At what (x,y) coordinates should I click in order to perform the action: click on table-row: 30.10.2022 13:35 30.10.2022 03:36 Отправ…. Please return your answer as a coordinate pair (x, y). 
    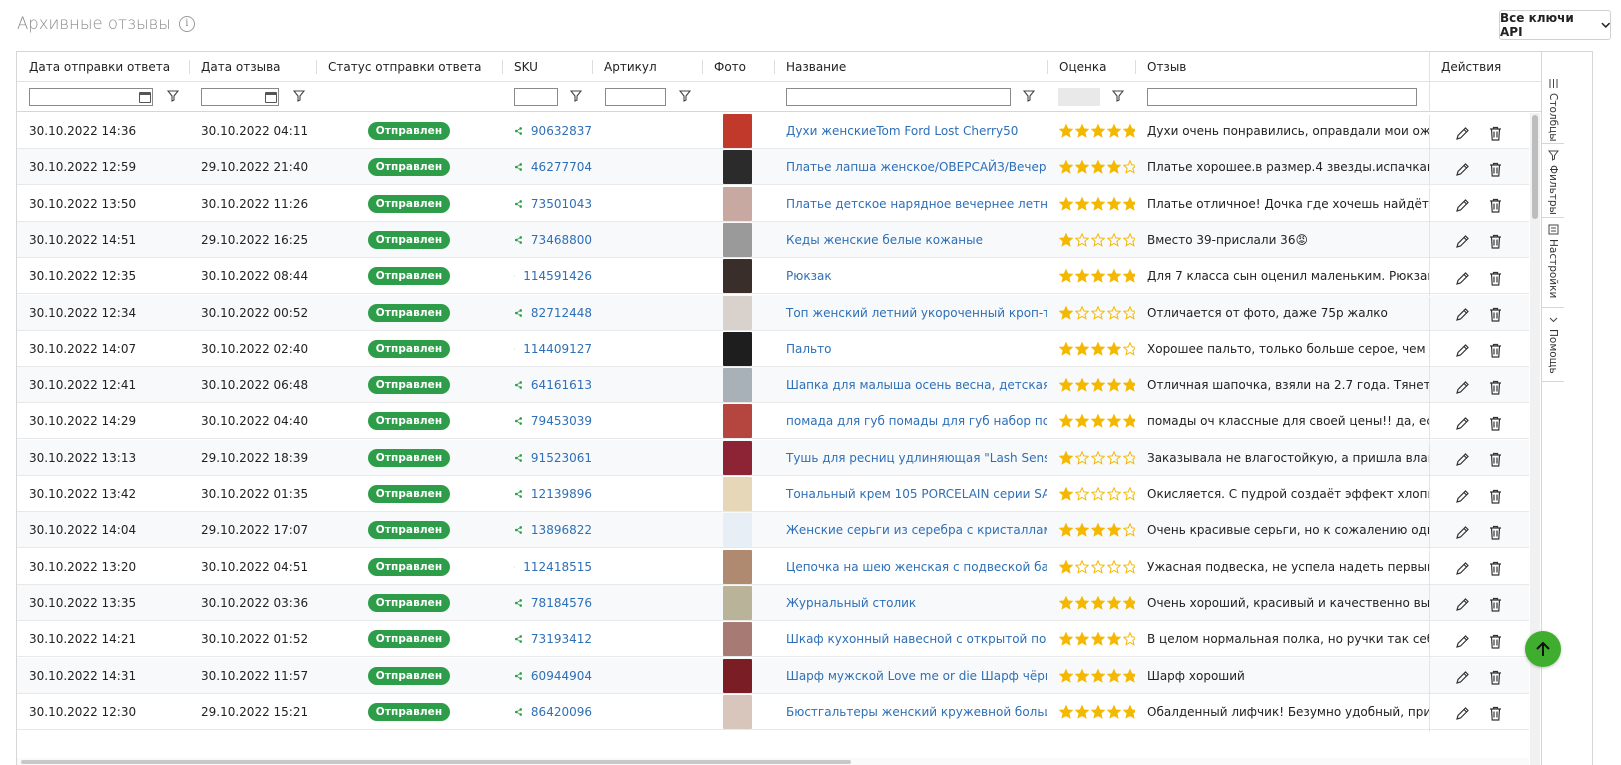
    Looking at the image, I should click on (773, 602).